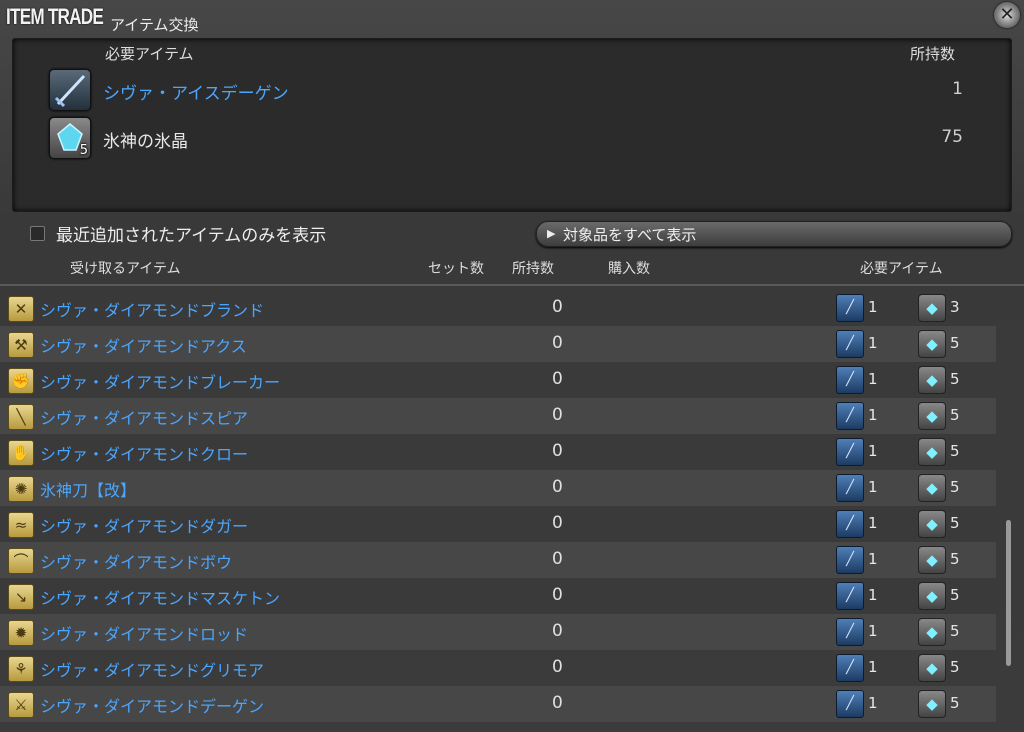  Describe the element at coordinates (144, 634) in the screenshot. I see `trade-item-name: シヴァ・ダイアモンドロッド` at that location.